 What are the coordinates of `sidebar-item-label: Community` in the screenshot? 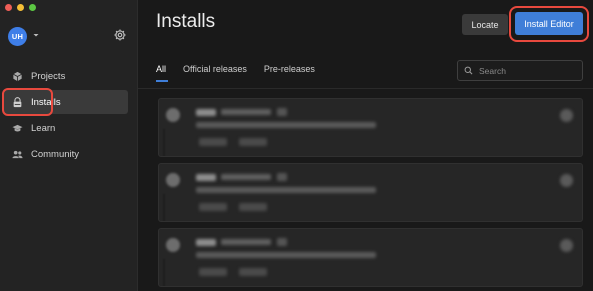 It's located at (55, 154).